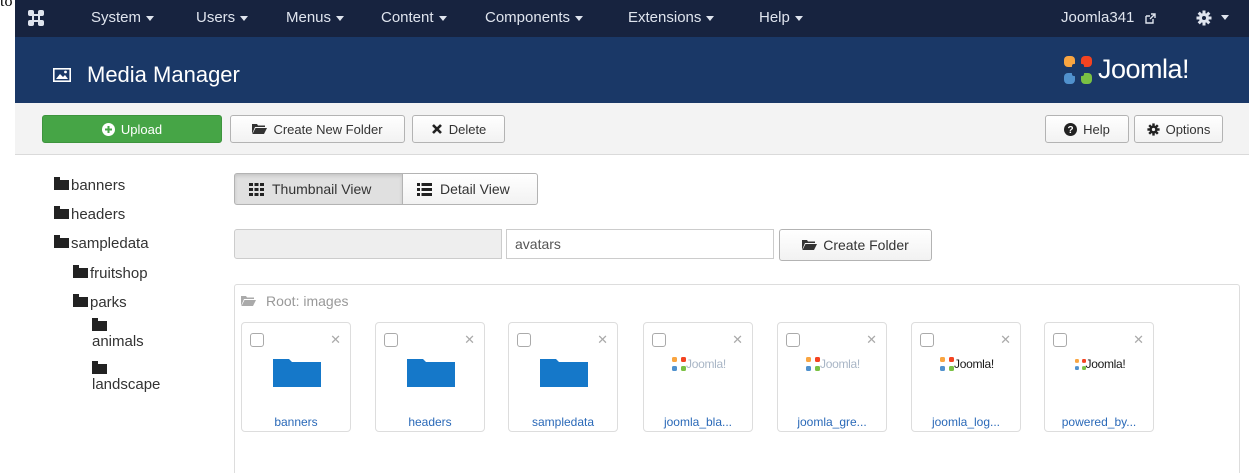 This screenshot has width=1249, height=473. What do you see at coordinates (101, 243) in the screenshot?
I see `tree-item-sampledata: sampledata` at bounding box center [101, 243].